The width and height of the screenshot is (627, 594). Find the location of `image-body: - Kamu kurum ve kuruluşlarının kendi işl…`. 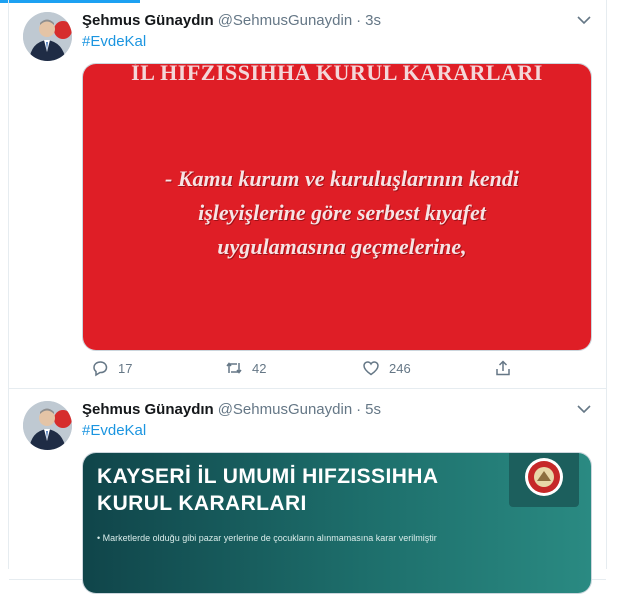

image-body: - Kamu kurum ve kuruluşlarının kendi işl… is located at coordinates (342, 213).